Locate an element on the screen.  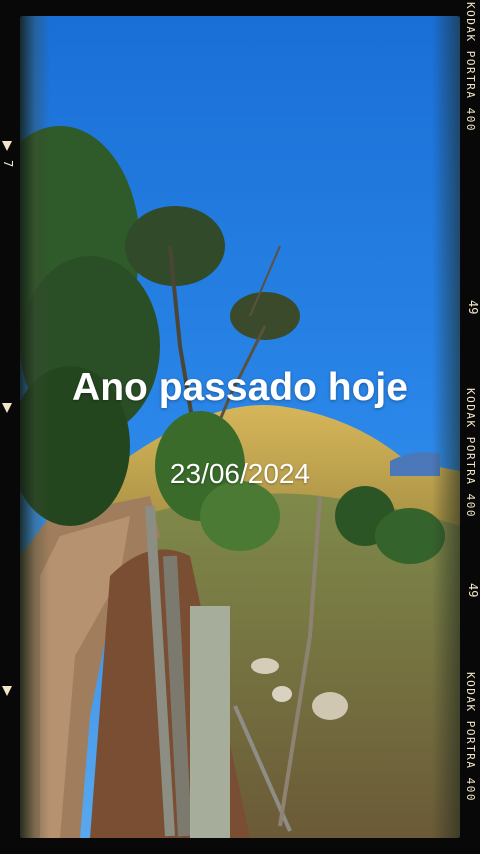
film-brand-label-top: KODAK PORTRA 400 is located at coordinates (470, 67).